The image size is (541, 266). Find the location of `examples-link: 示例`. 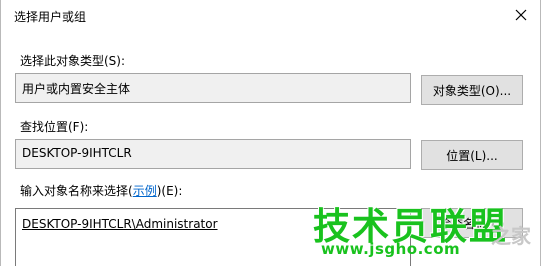

examples-link: 示例 is located at coordinates (145, 191).